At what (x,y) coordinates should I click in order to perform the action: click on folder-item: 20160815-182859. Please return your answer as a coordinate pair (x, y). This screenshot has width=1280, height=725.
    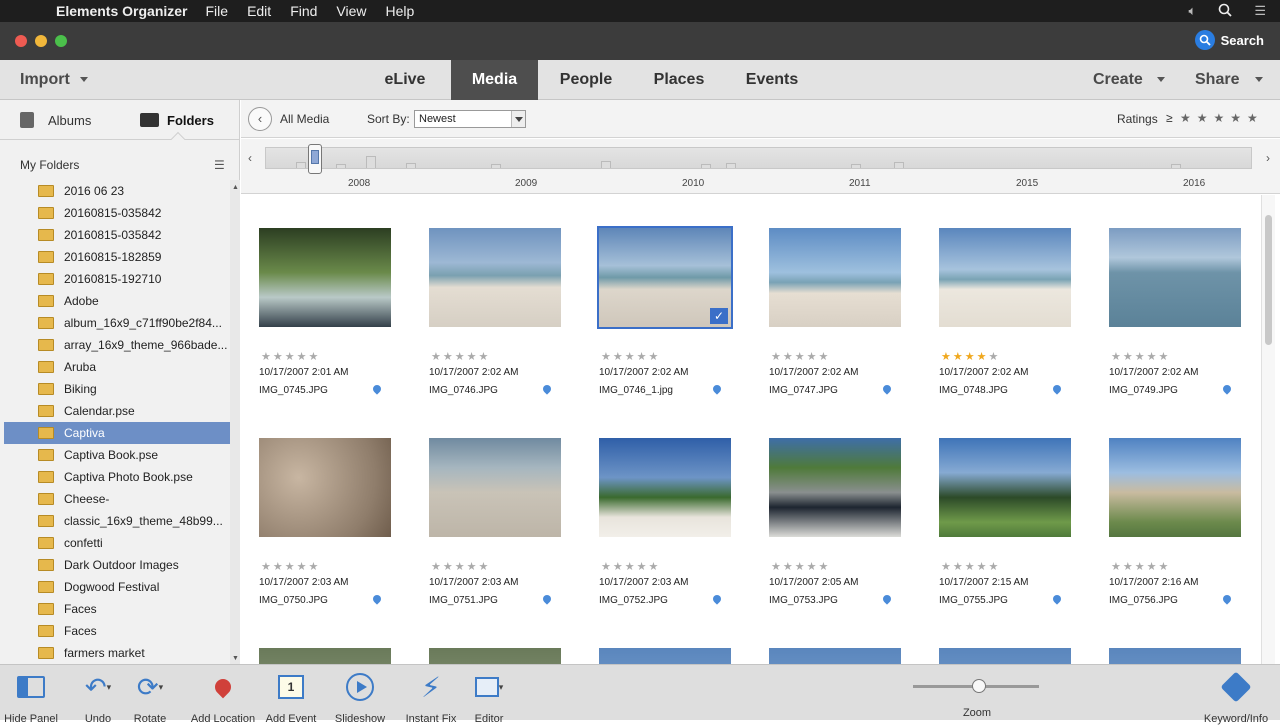
    Looking at the image, I should click on (117, 257).